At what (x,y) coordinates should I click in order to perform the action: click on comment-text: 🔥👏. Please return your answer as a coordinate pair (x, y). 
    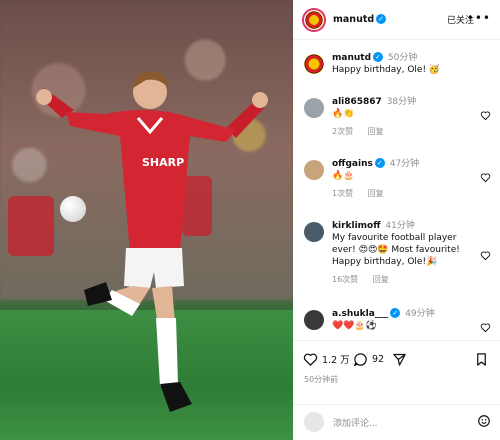
    Looking at the image, I should click on (343, 114).